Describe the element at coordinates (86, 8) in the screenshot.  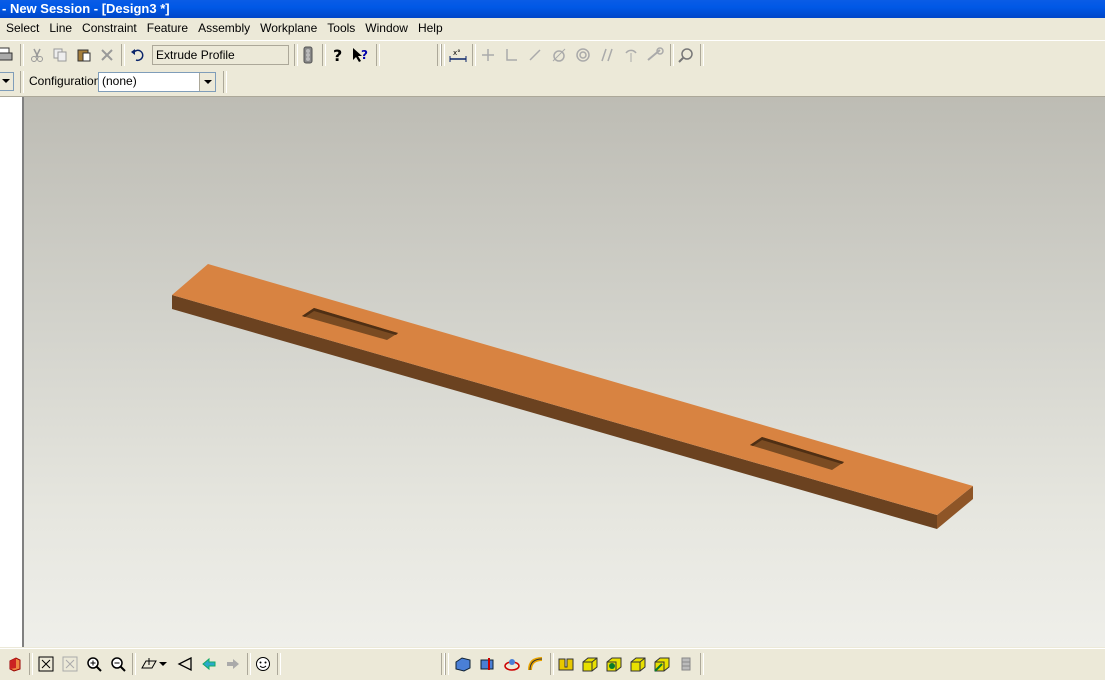
I see `window-title: - New Session - [Design3 *]` at that location.